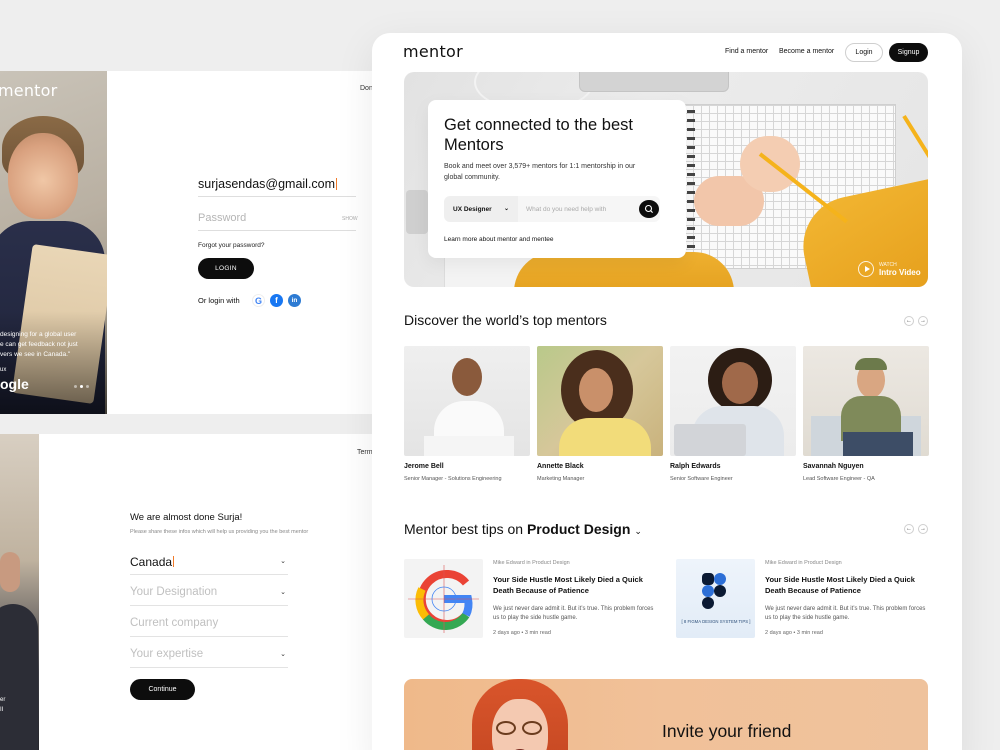  I want to click on mentor-name: Annette Black, so click(560, 466).